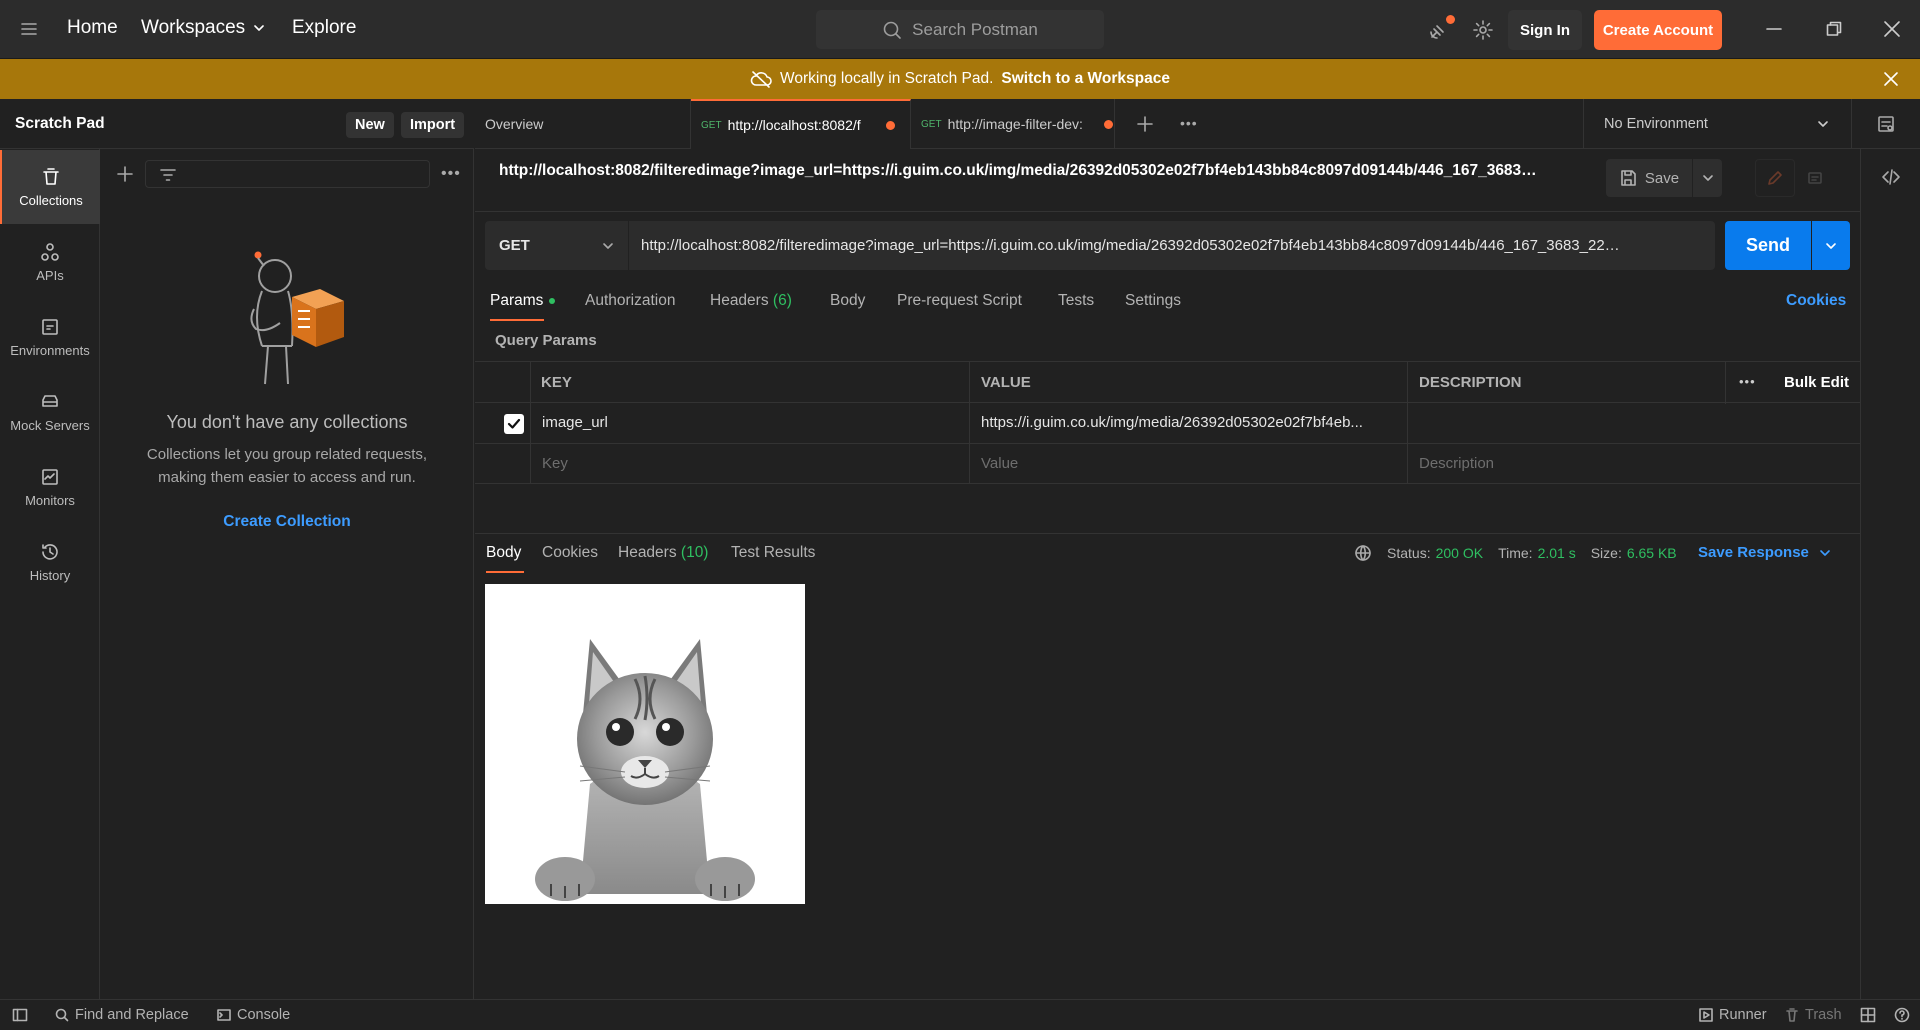  Describe the element at coordinates (1743, 1015) in the screenshot. I see `runner-label: Runner` at that location.